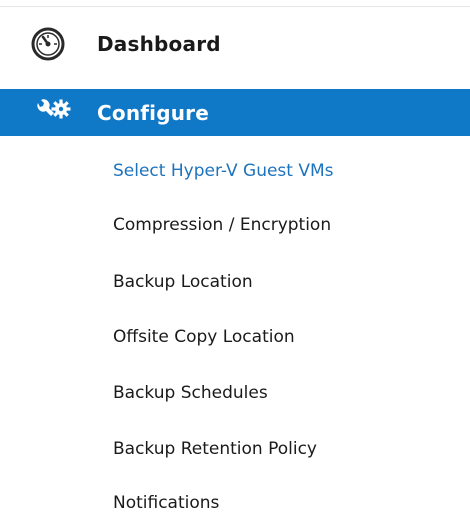  Describe the element at coordinates (183, 282) in the screenshot. I see `submenu-item-backup-location: Backup Location` at that location.